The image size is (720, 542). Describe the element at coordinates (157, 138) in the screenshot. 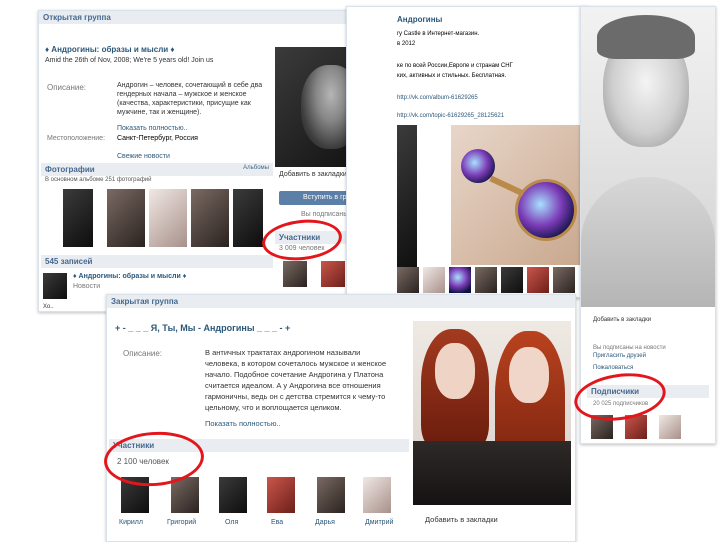

I see `location-value: Санкт-Петербург, Россия` at that location.